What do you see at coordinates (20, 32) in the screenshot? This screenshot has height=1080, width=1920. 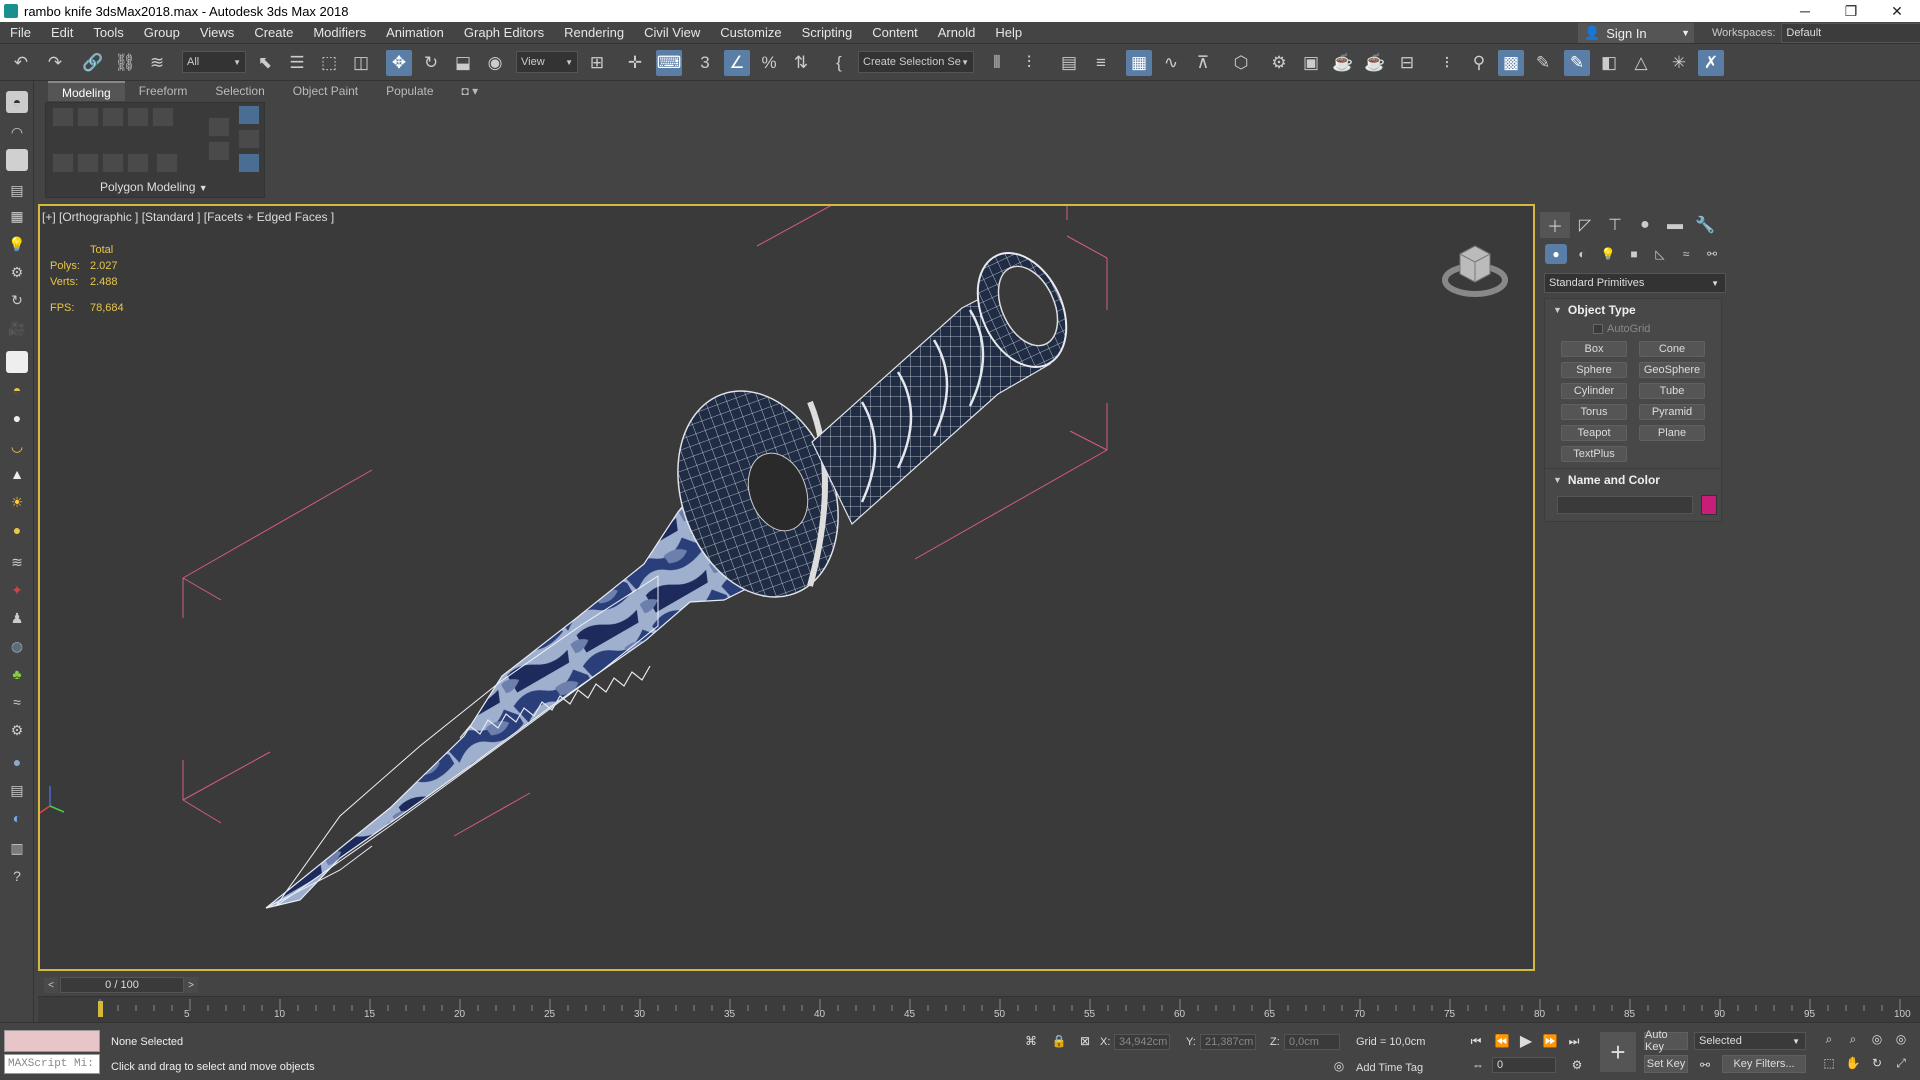 I see `menu-file: File` at bounding box center [20, 32].